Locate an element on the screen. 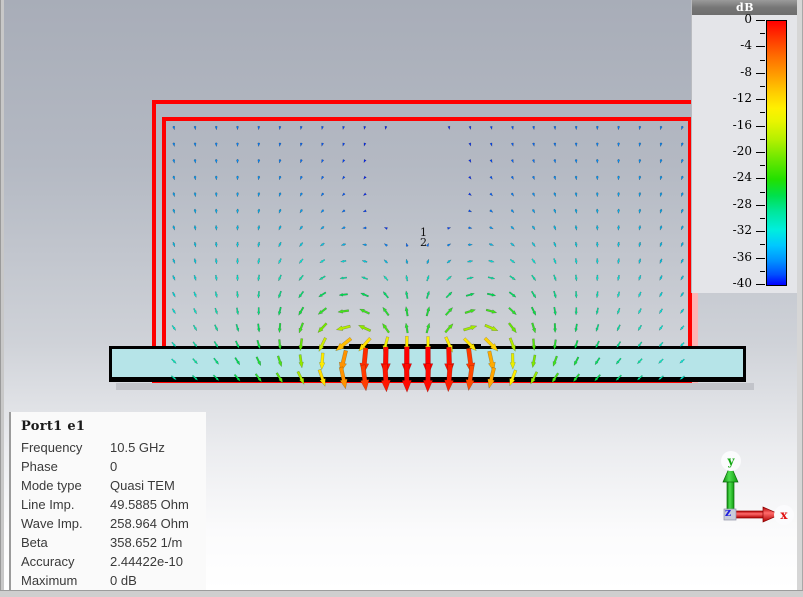 This screenshot has height=597, width=803. info-row-value: 0 dB is located at coordinates (123, 580).